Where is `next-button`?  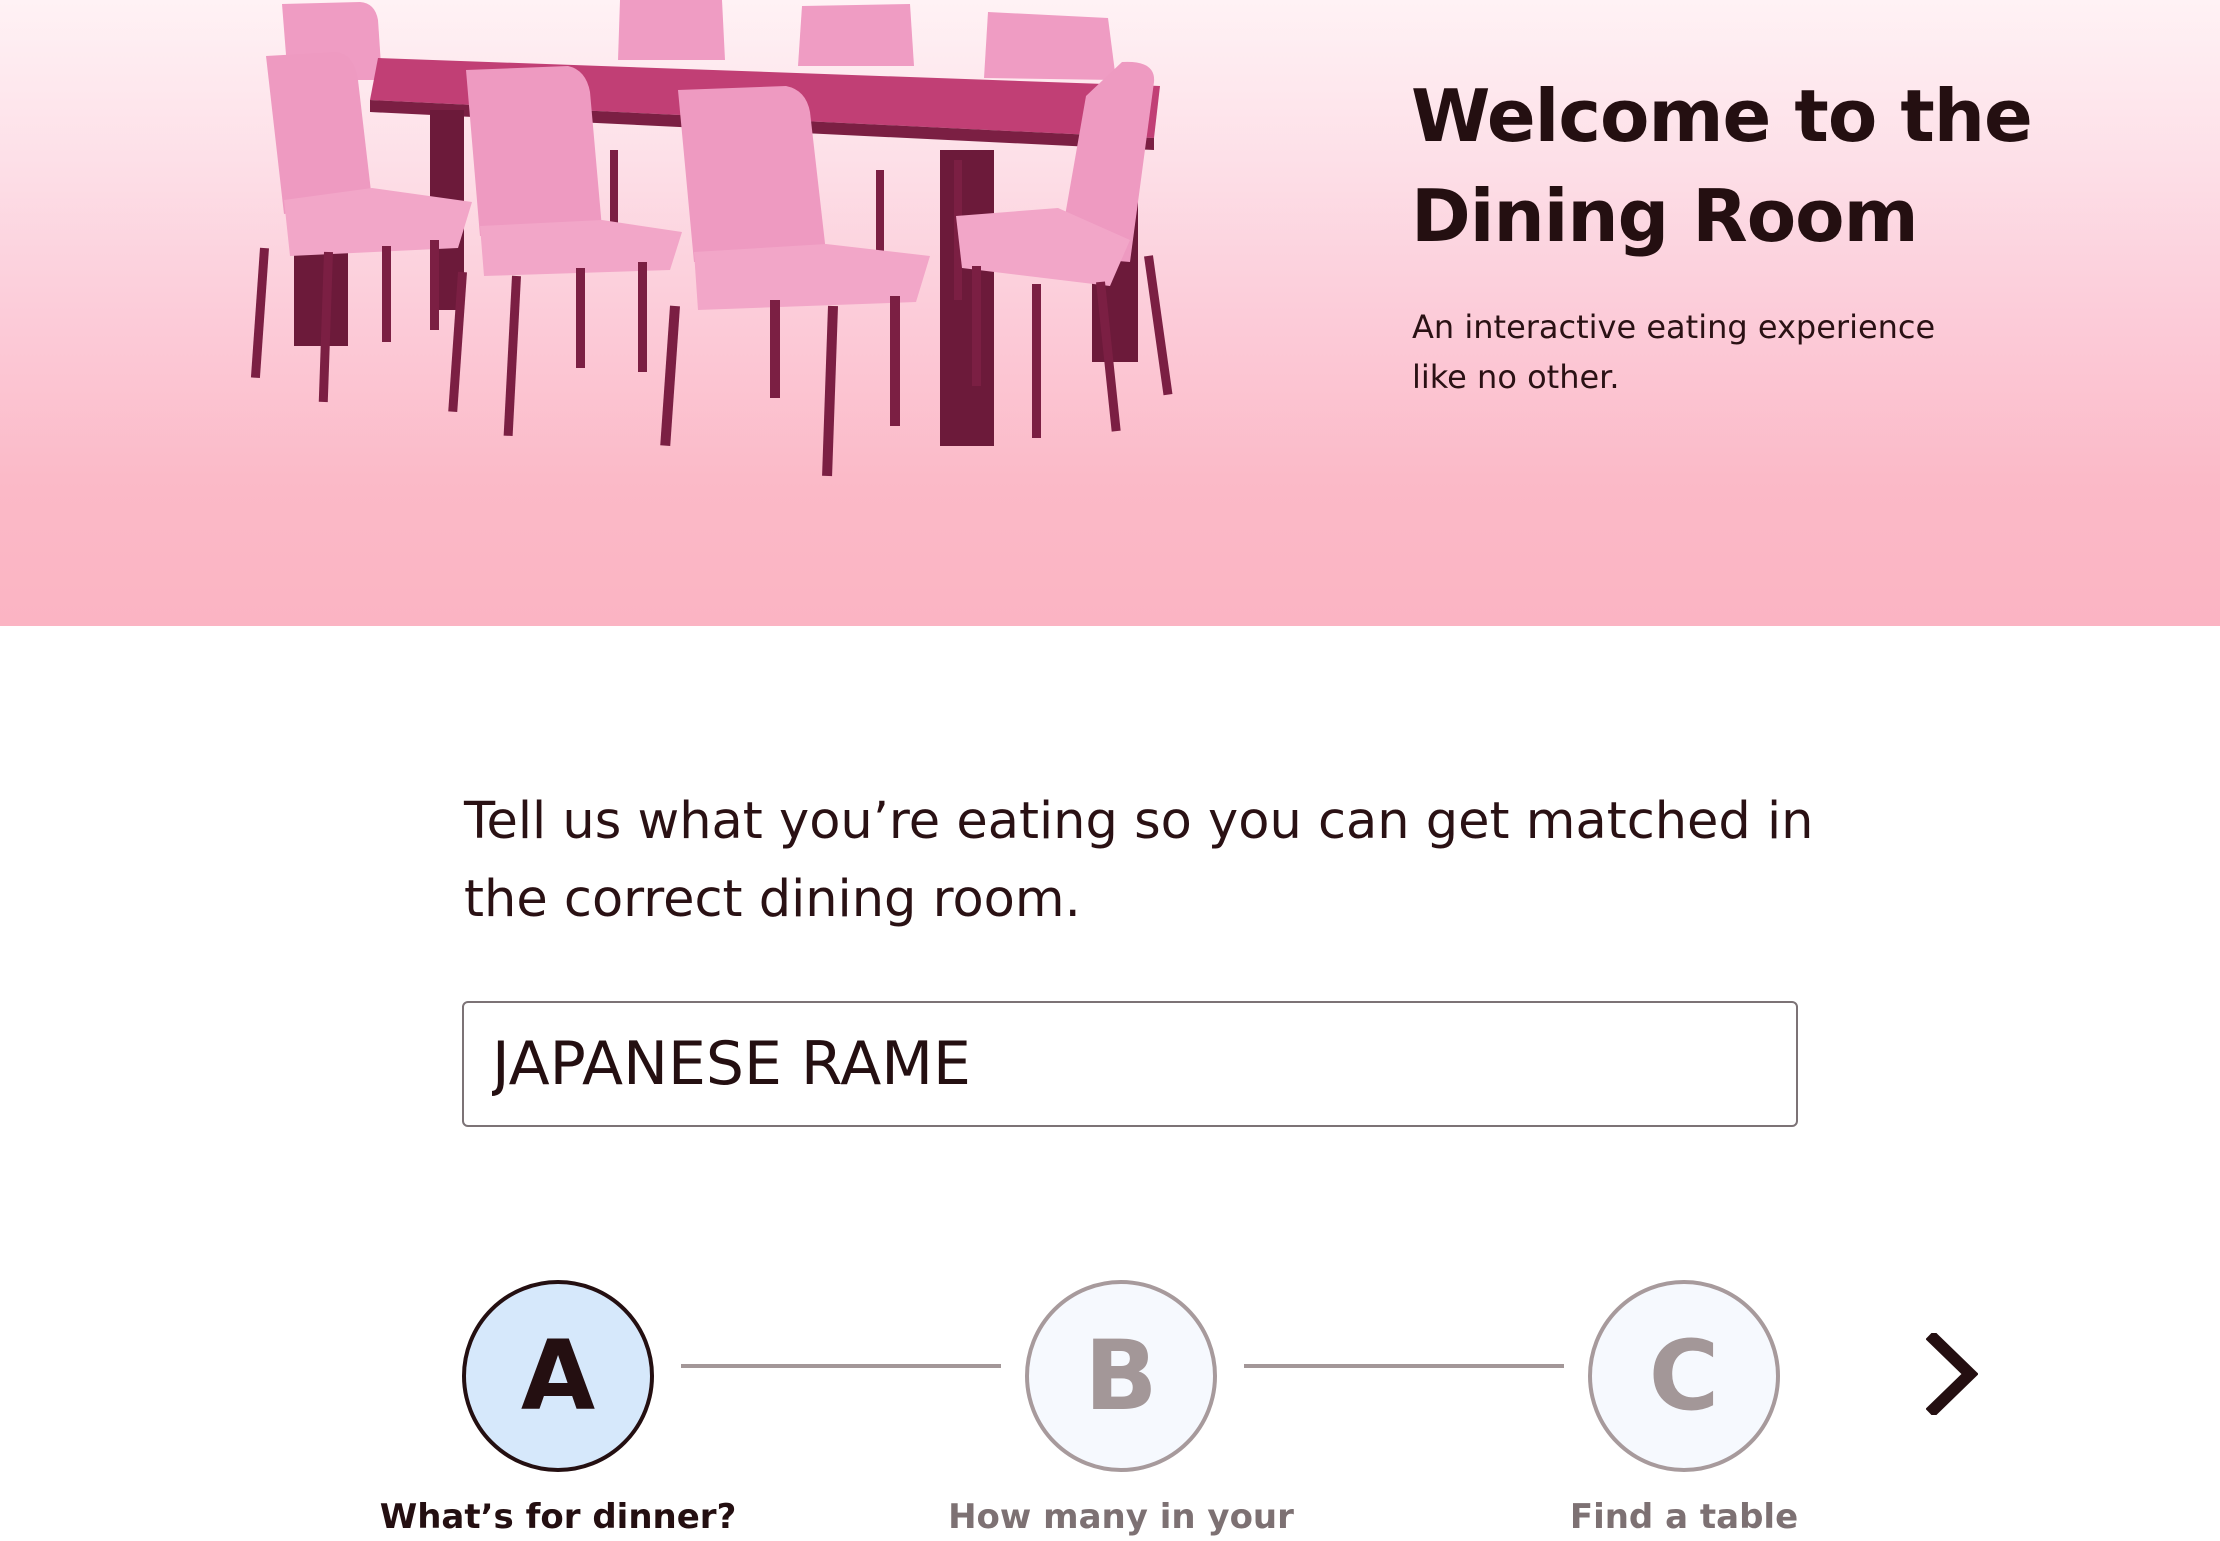 next-button is located at coordinates (1952, 1374).